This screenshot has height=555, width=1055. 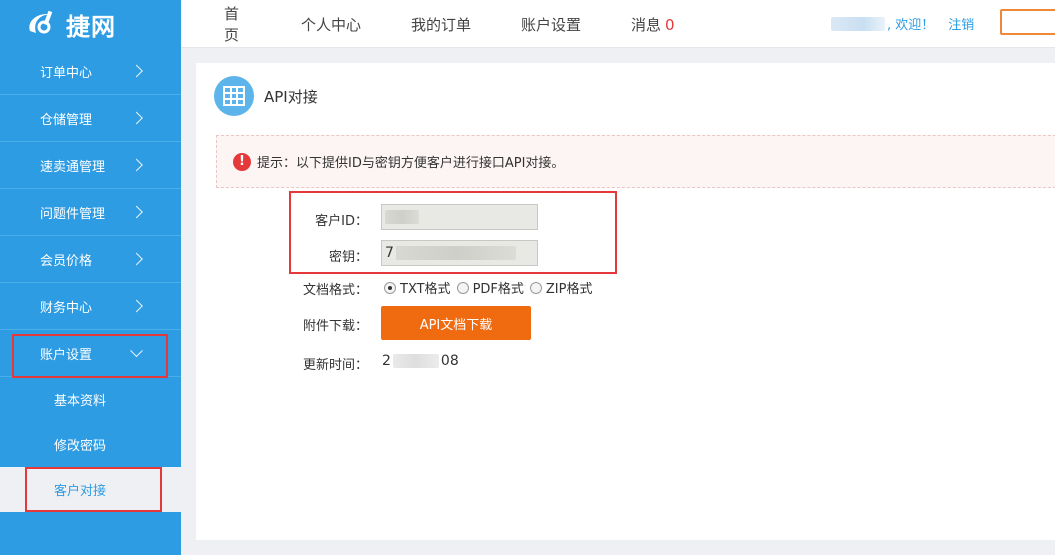 I want to click on panel-header: API对接, so click(x=266, y=96).